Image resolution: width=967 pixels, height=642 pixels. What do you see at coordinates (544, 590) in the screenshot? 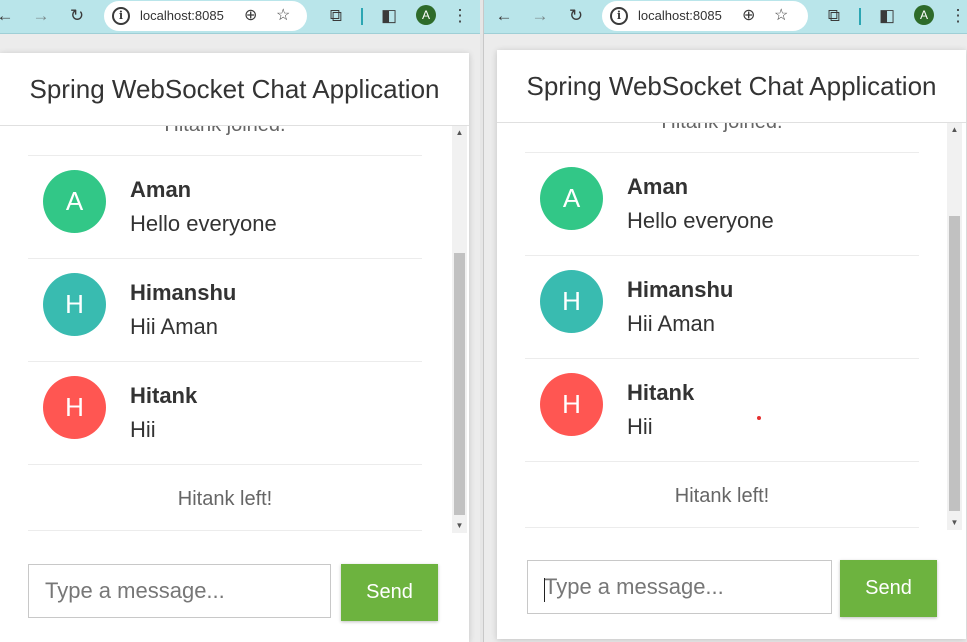
I see `text-caret` at bounding box center [544, 590].